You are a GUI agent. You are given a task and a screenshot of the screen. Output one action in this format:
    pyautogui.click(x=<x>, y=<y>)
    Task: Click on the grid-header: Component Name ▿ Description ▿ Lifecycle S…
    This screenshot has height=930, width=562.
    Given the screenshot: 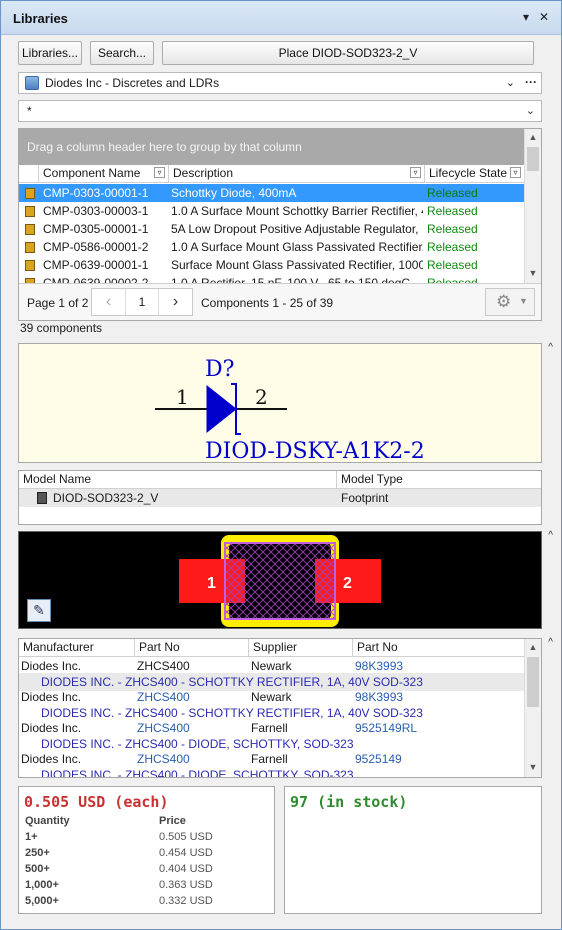 What is the action you would take?
    pyautogui.click(x=271, y=174)
    